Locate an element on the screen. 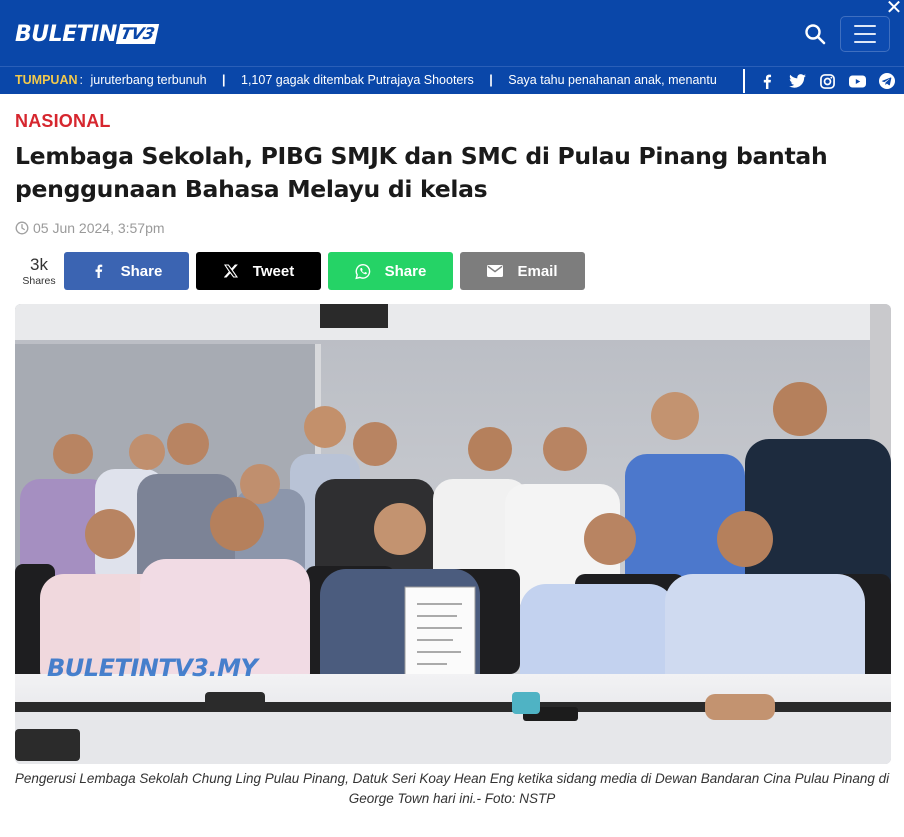 Image resolution: width=904 pixels, height=837 pixels. youtube-icon is located at coordinates (857, 81).